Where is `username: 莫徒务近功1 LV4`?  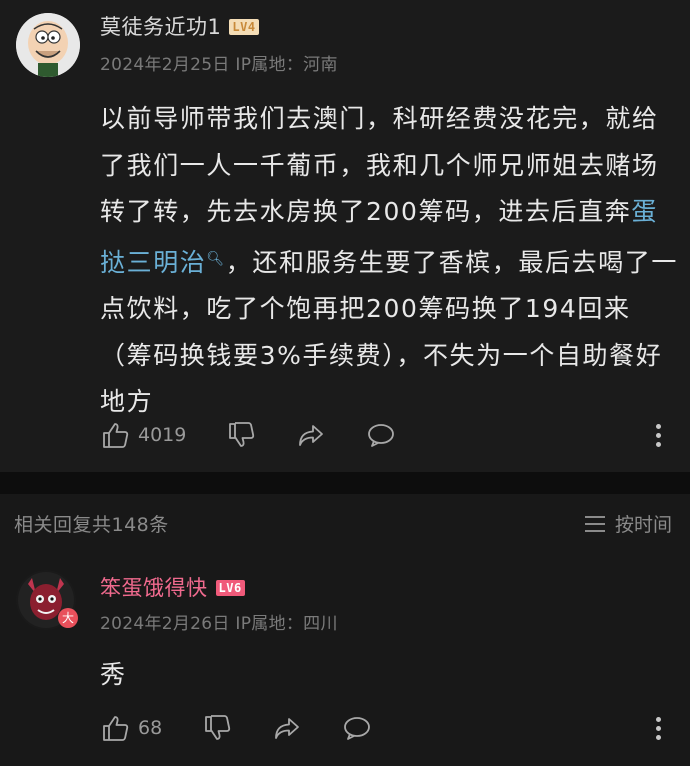
username: 莫徒务近功1 LV4 is located at coordinates (179, 26).